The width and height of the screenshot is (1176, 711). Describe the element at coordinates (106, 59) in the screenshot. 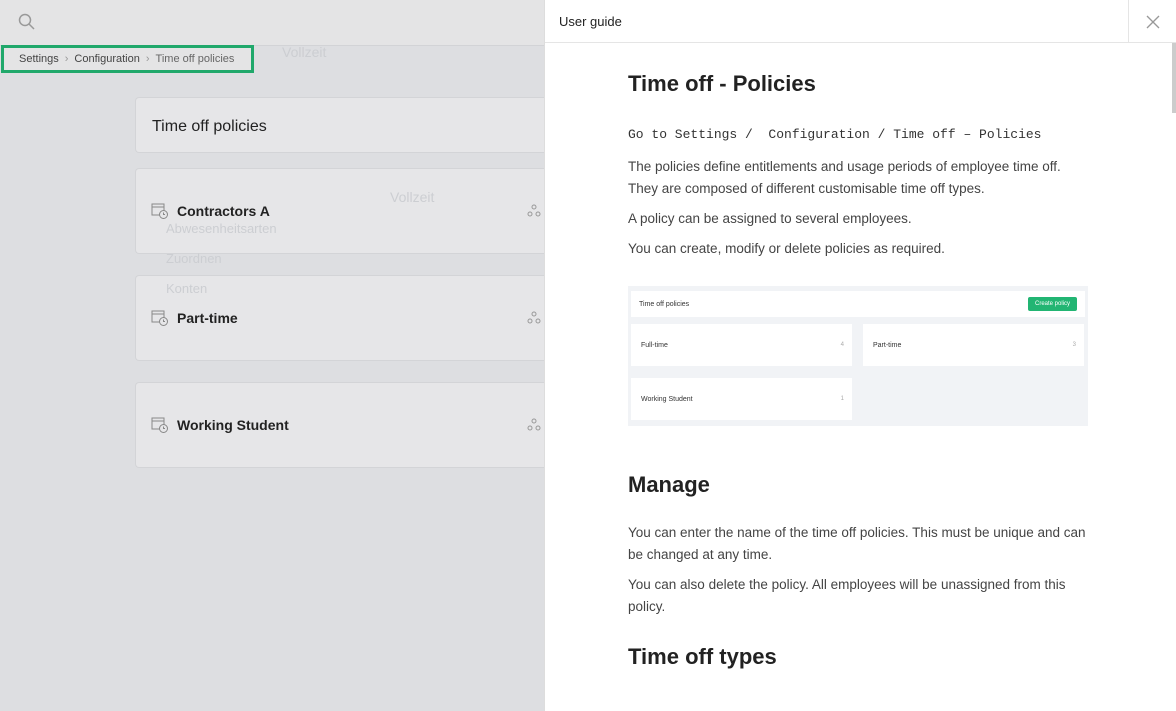

I see `breadcrumb-configuration: Configuration` at that location.